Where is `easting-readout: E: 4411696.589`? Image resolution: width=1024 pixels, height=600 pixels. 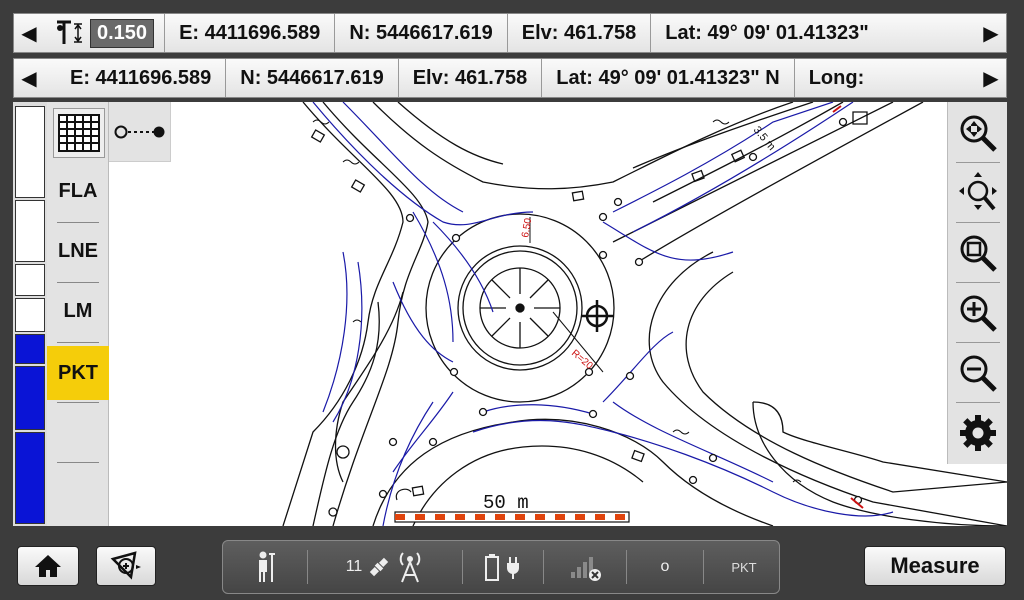
easting-readout: E: 4411696.589 is located at coordinates (250, 33).